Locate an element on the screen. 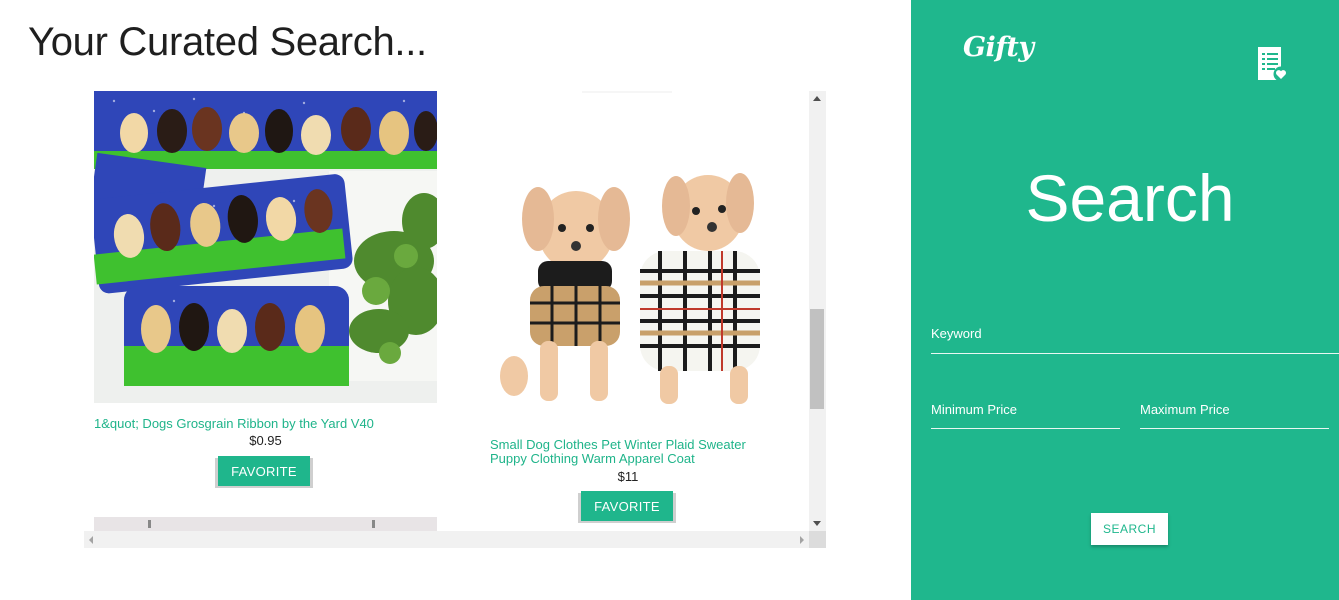 This screenshot has width=1339, height=600. product-image-dog-sweater is located at coordinates (640, 252).